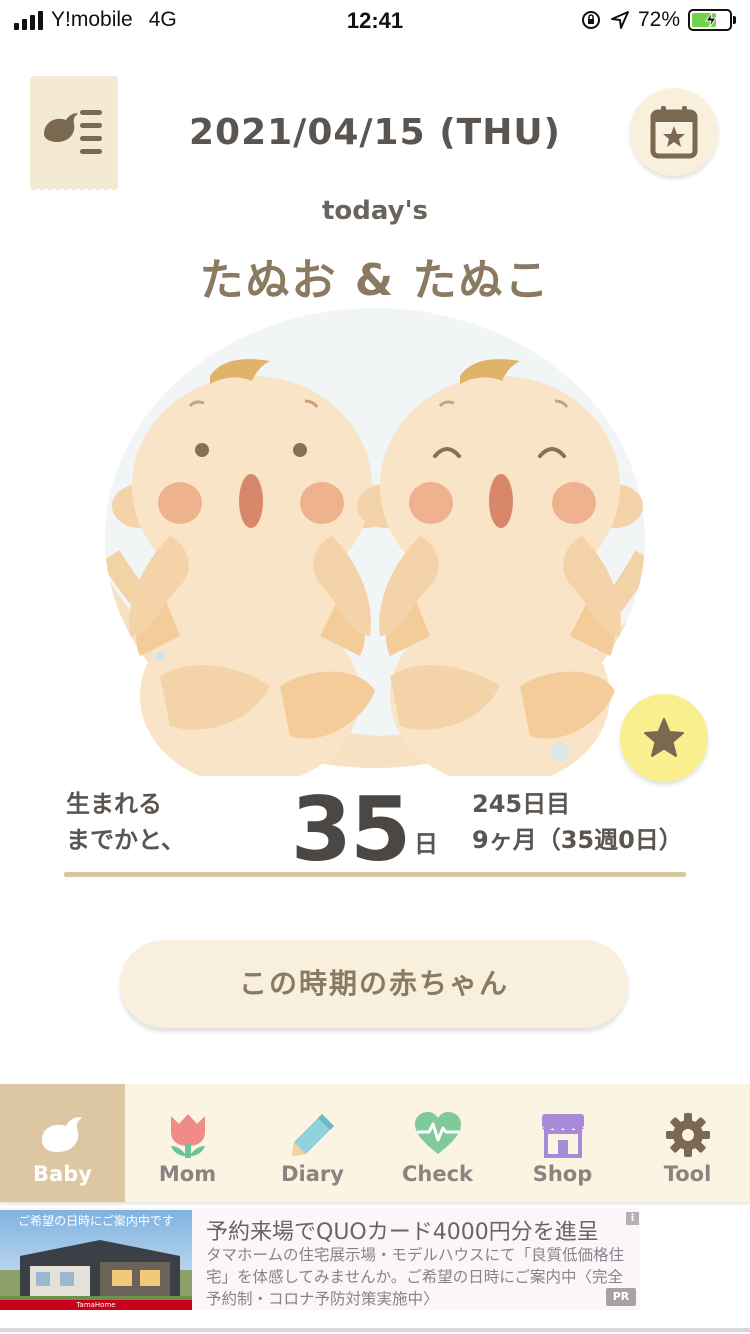 The image size is (750, 1334). What do you see at coordinates (375, 211) in the screenshot?
I see `todays-label: today's` at bounding box center [375, 211].